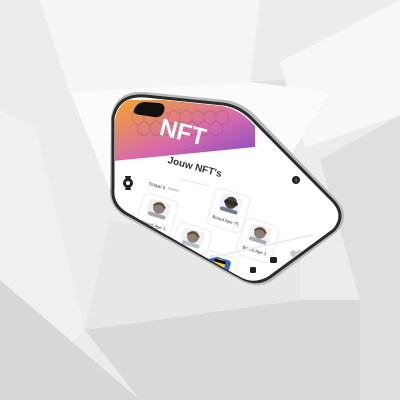  What do you see at coordinates (226, 283) in the screenshot?
I see `nav-home-label: Home` at bounding box center [226, 283].